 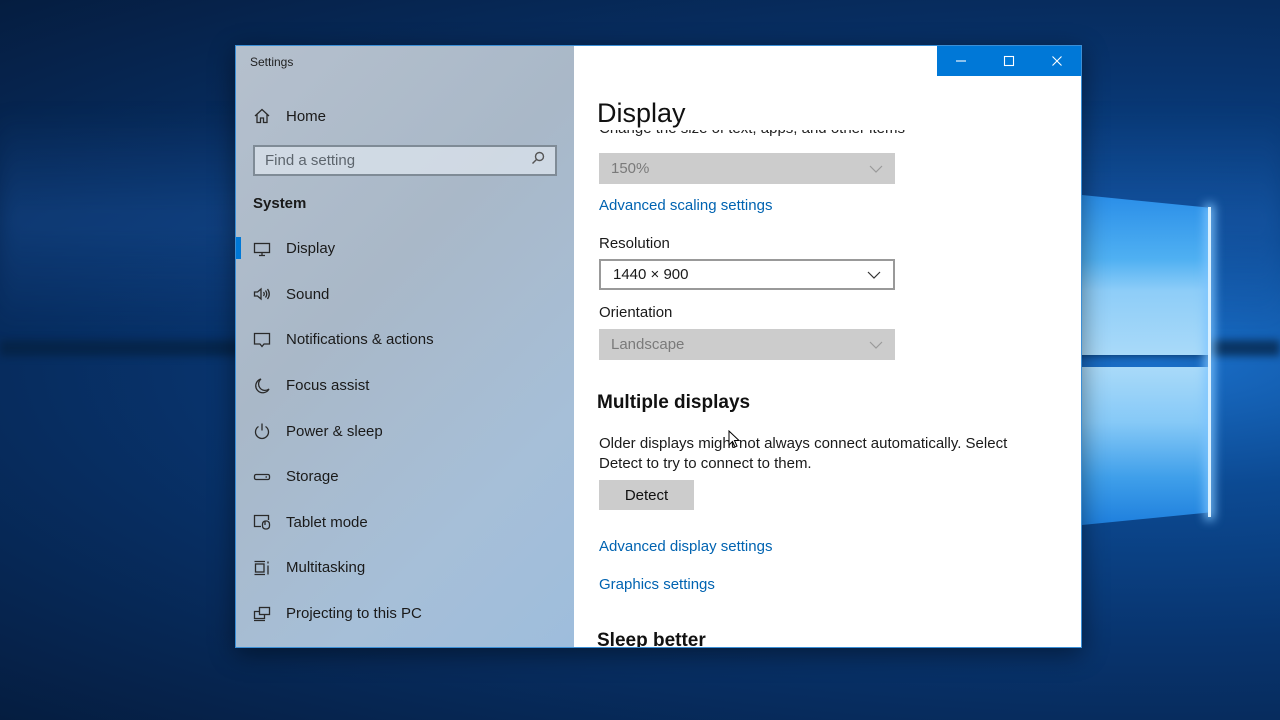 What do you see at coordinates (308, 294) in the screenshot?
I see `sidebar-item-label: Sound` at bounding box center [308, 294].